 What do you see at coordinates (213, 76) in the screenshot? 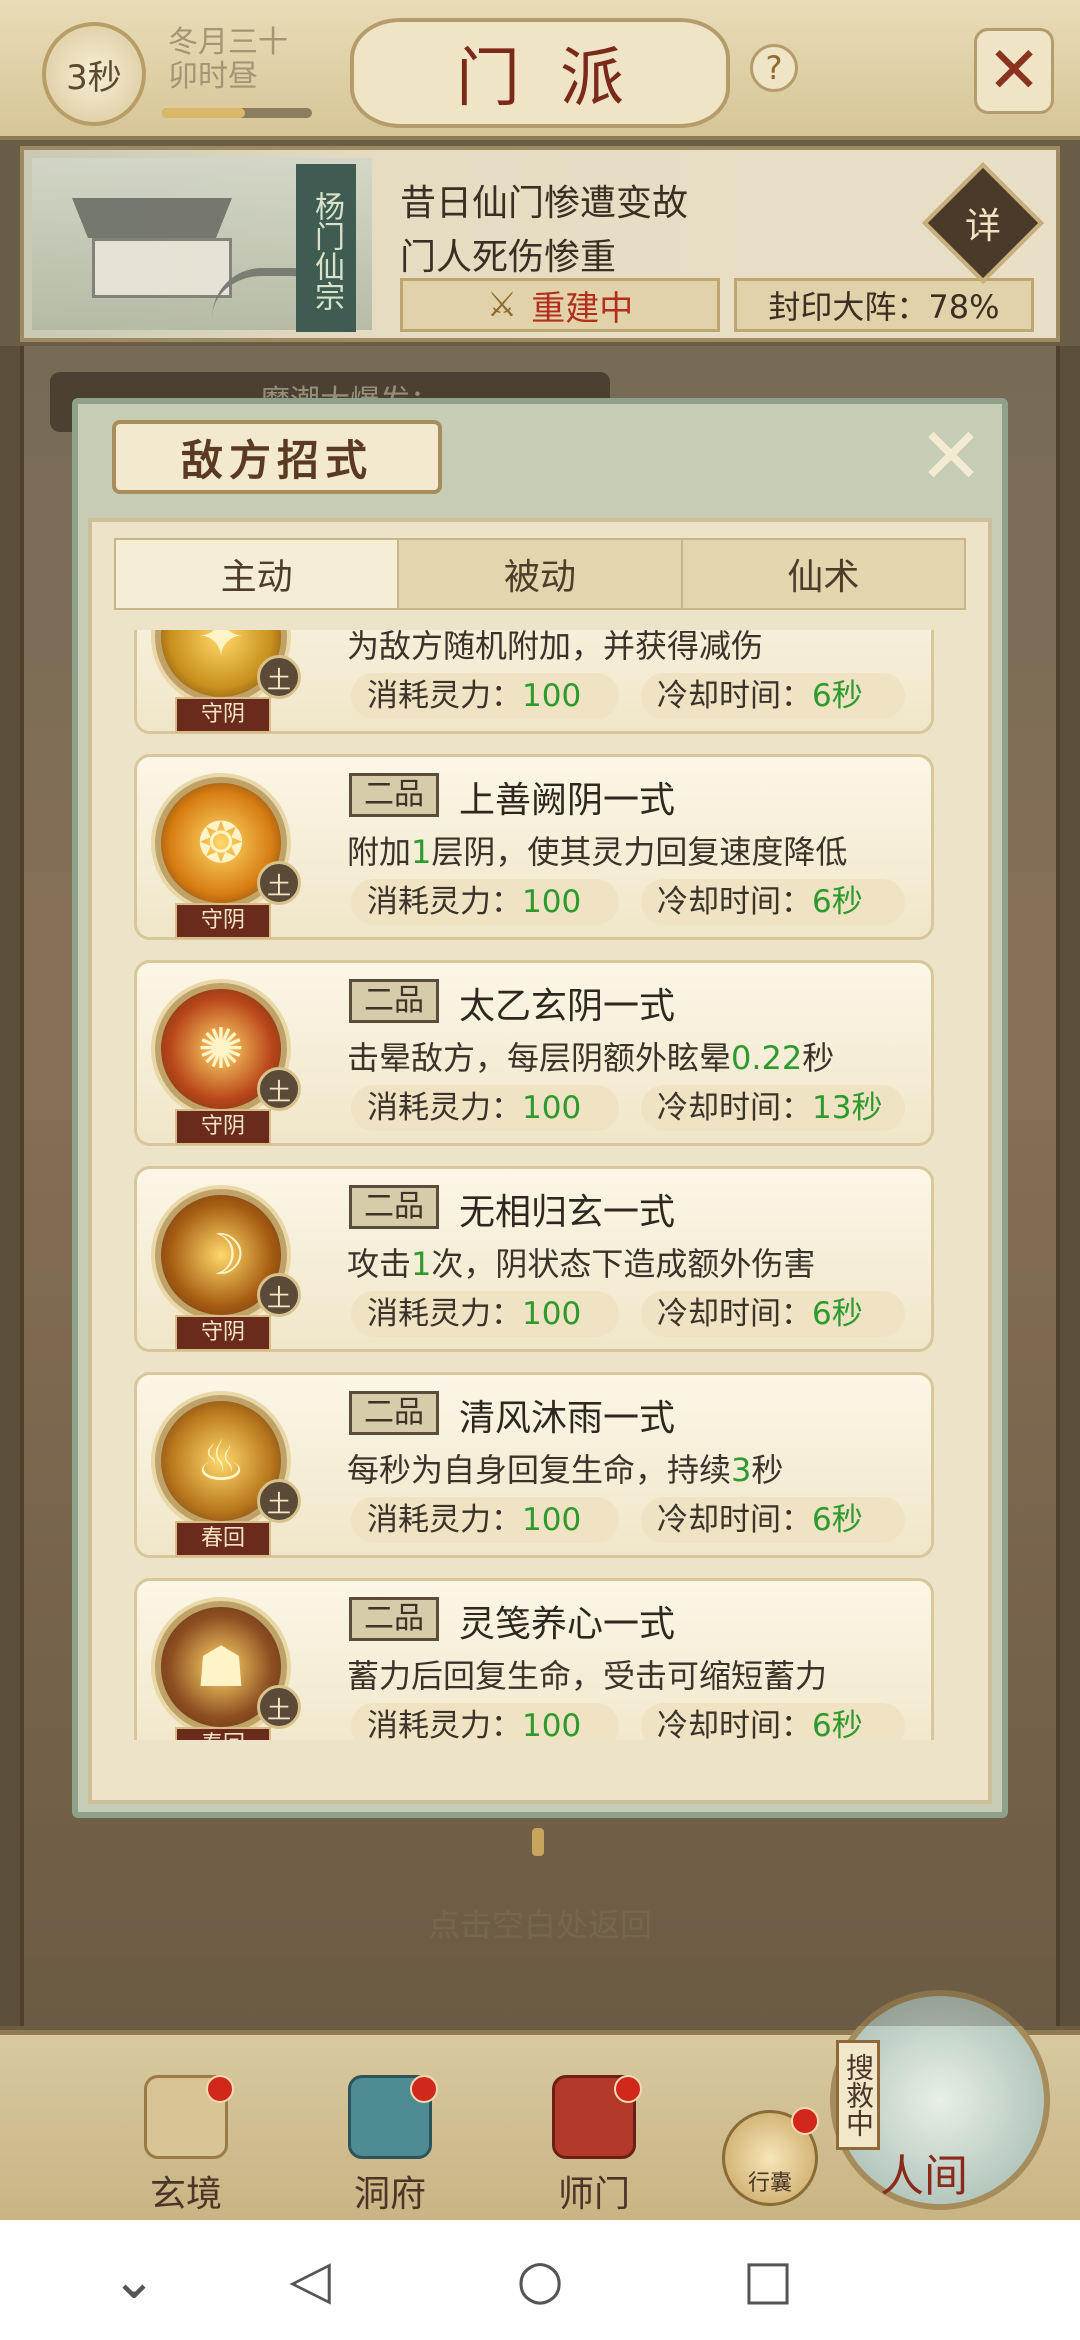
I see `date-line-2: 卯时昼` at bounding box center [213, 76].